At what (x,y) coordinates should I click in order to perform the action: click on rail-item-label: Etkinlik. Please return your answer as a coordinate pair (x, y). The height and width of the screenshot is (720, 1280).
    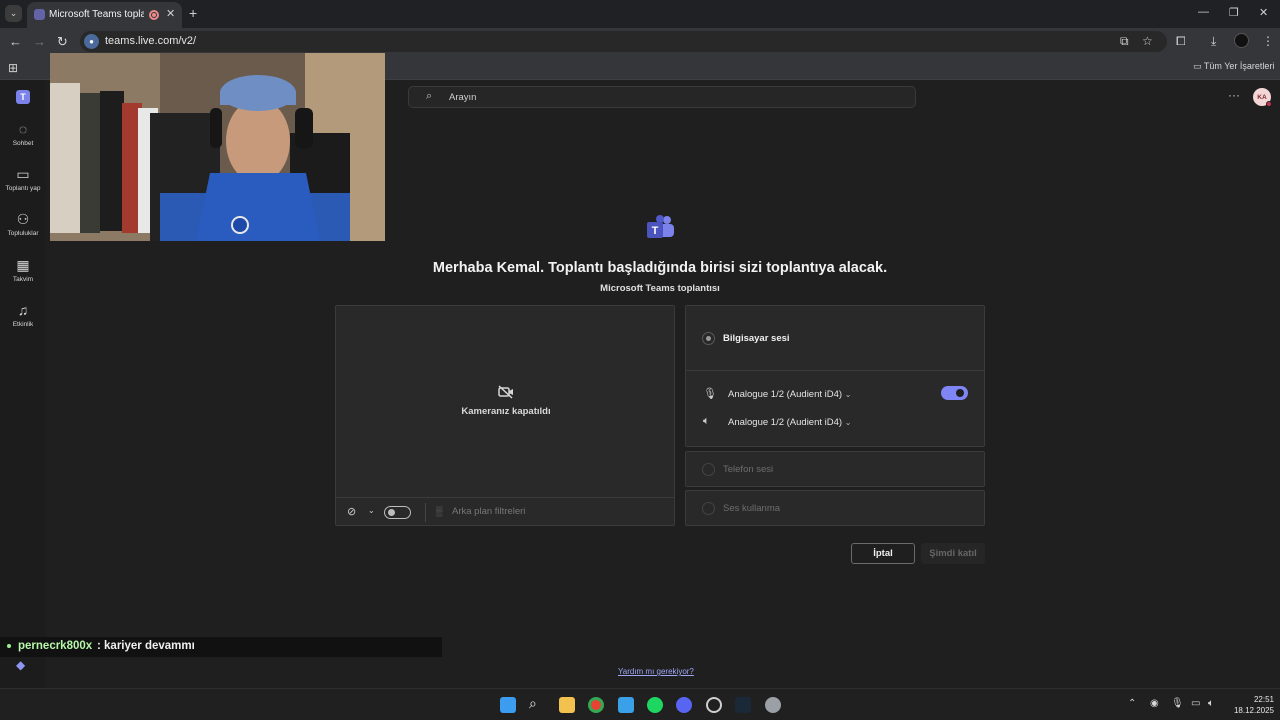
    Looking at the image, I should click on (23, 324).